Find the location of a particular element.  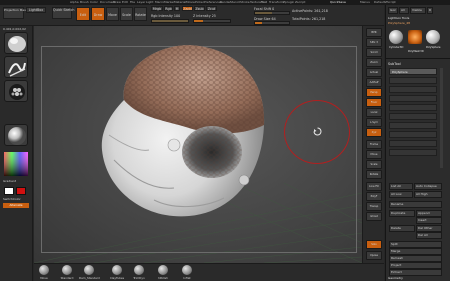

list-all-button: List All is located at coordinates (401, 186).